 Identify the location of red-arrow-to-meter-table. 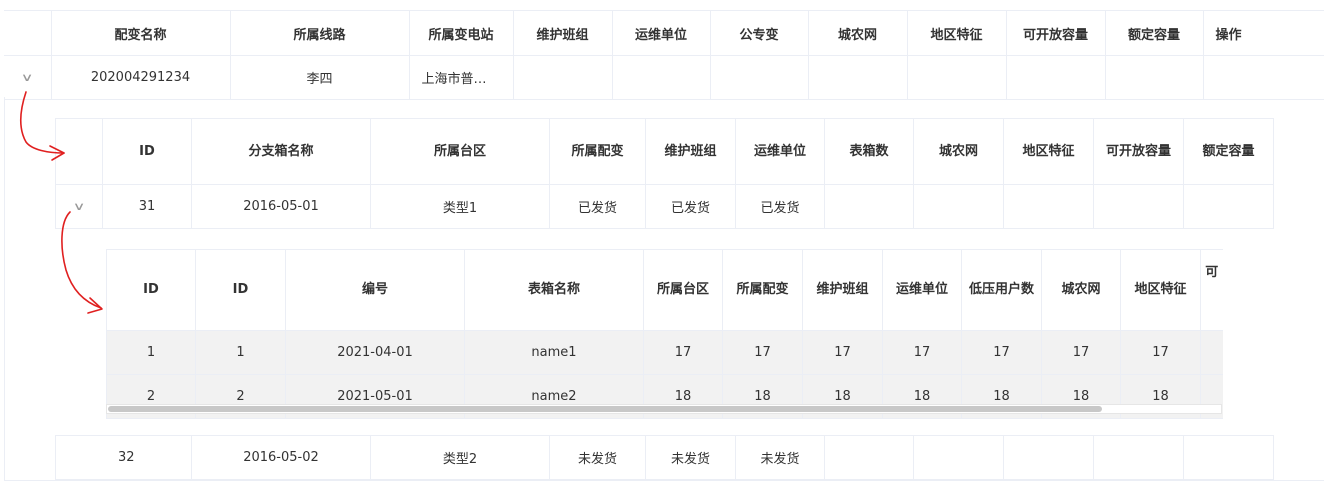
(81, 260).